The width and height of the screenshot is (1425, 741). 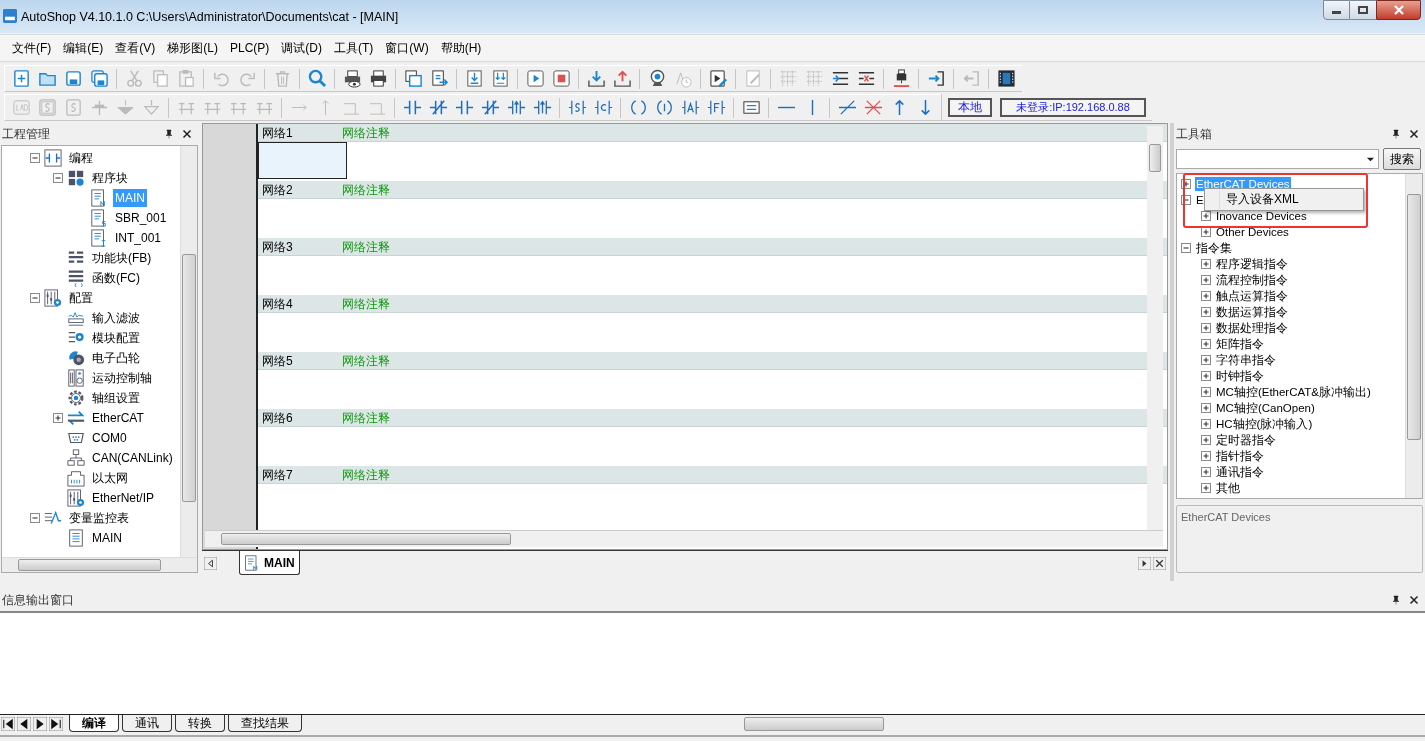 I want to click on printer-eye-icon, so click(x=352, y=78).